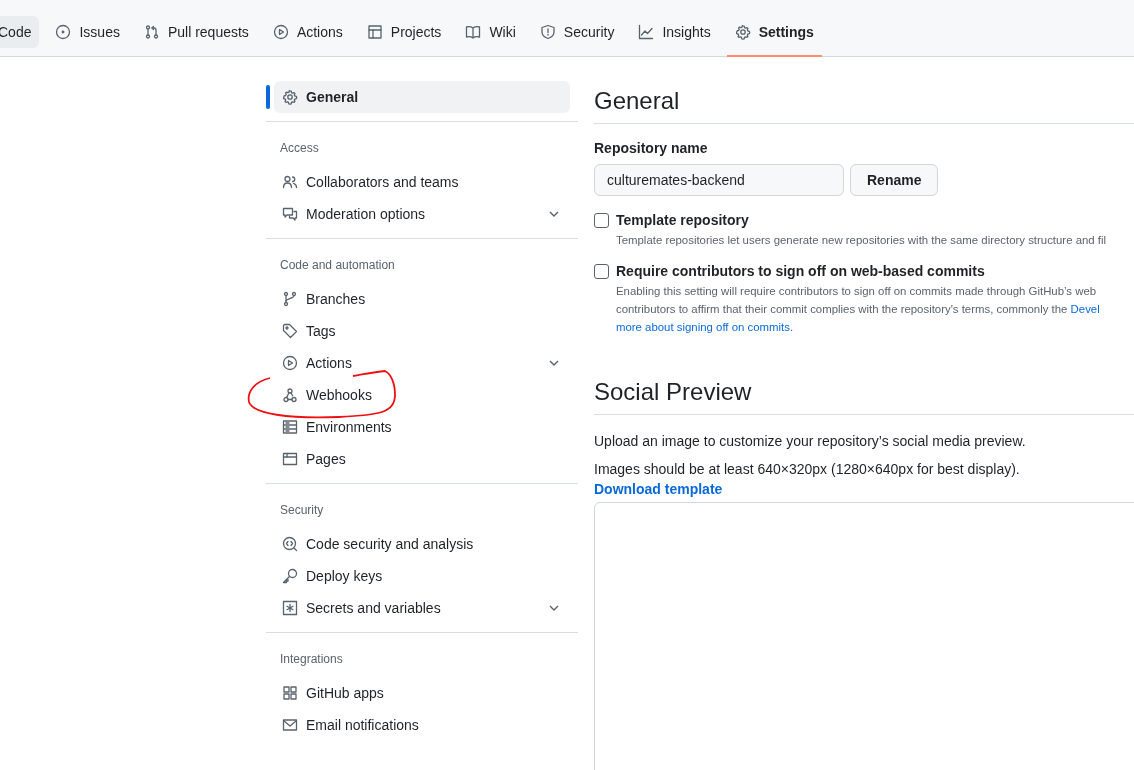 The image size is (1134, 770). Describe the element at coordinates (674, 32) in the screenshot. I see `repo-tab: Insights` at that location.